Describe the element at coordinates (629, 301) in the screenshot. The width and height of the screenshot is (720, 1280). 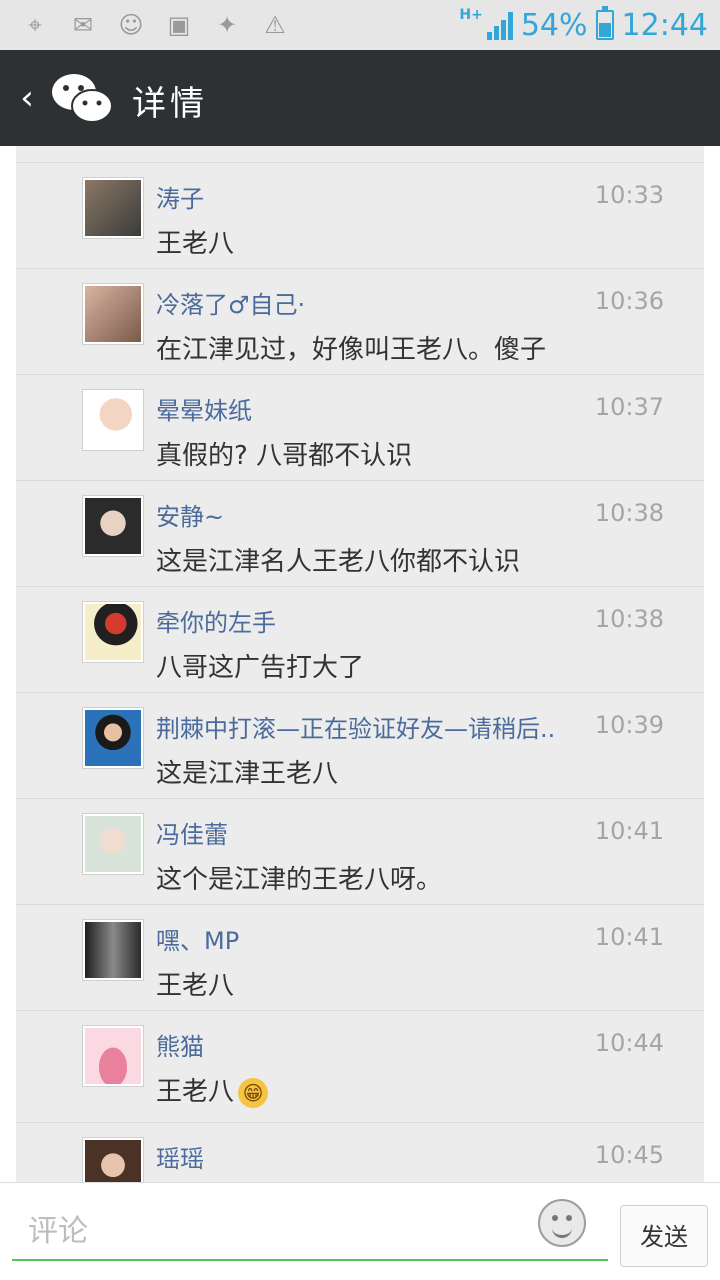
I see `comment-time: 10:36` at that location.